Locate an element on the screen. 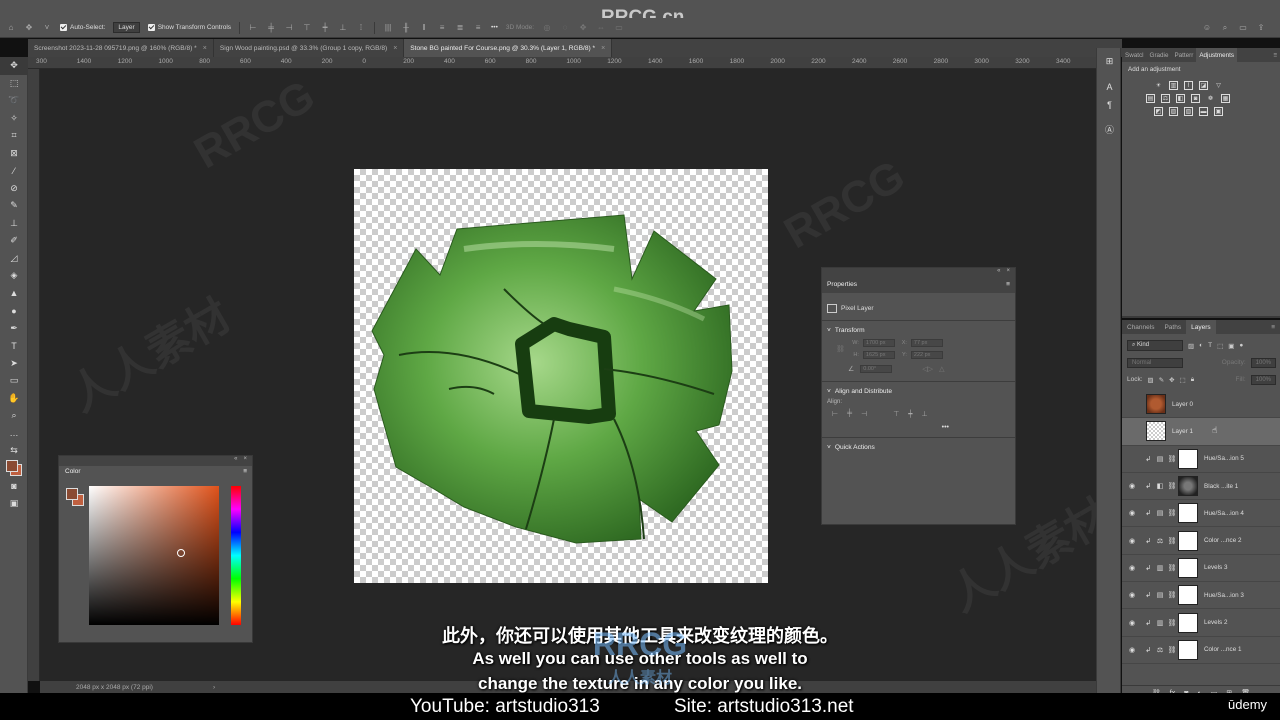  color-swatches is located at coordinates (14, 469).